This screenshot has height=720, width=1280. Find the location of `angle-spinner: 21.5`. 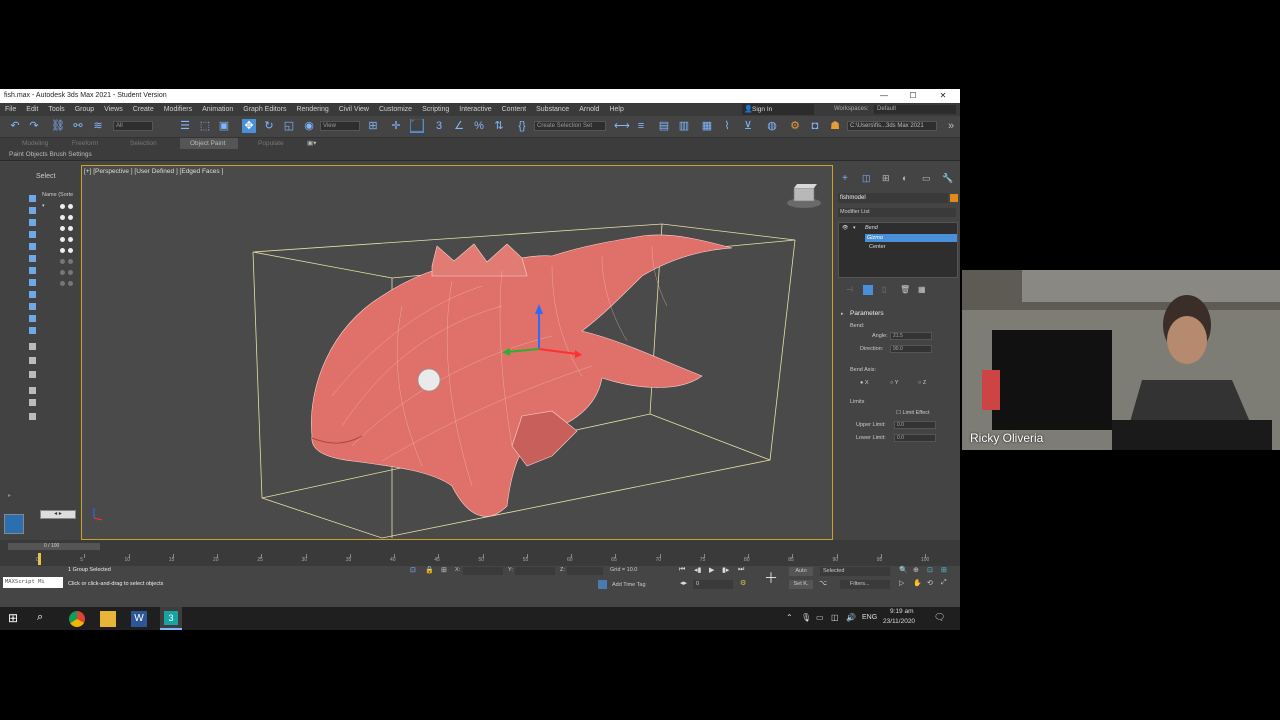

angle-spinner: 21.5 is located at coordinates (911, 336).